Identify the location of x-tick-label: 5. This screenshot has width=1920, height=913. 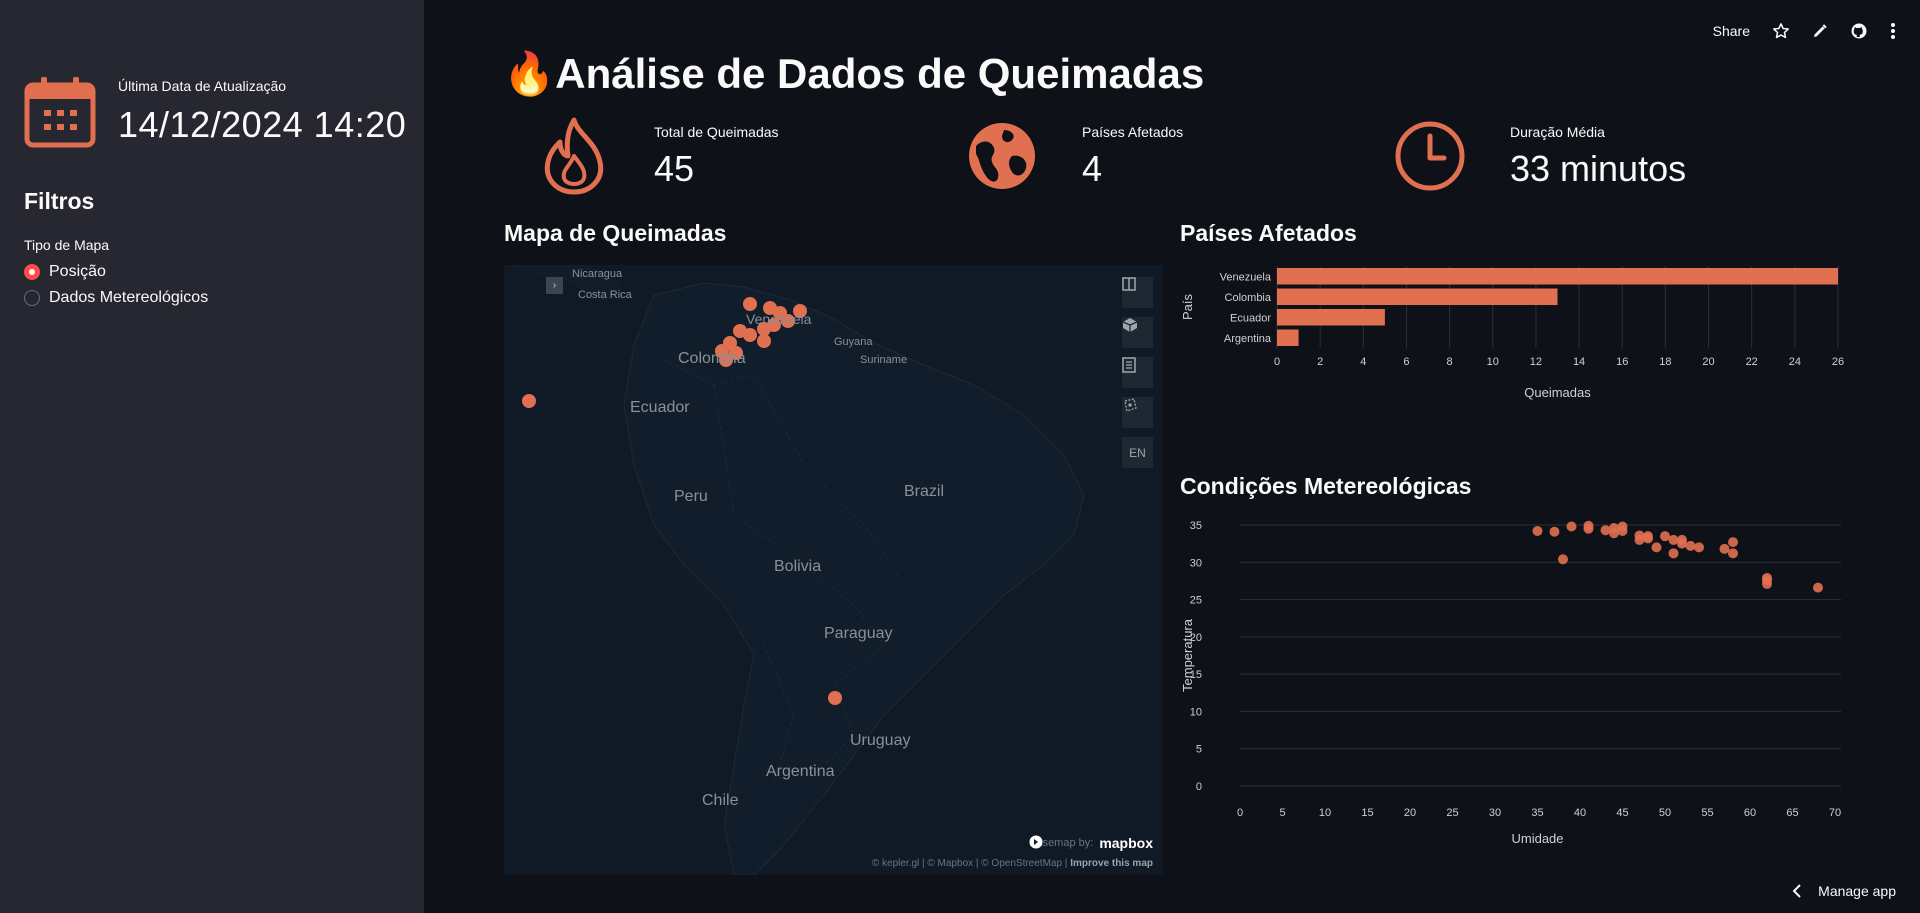
(1282, 813).